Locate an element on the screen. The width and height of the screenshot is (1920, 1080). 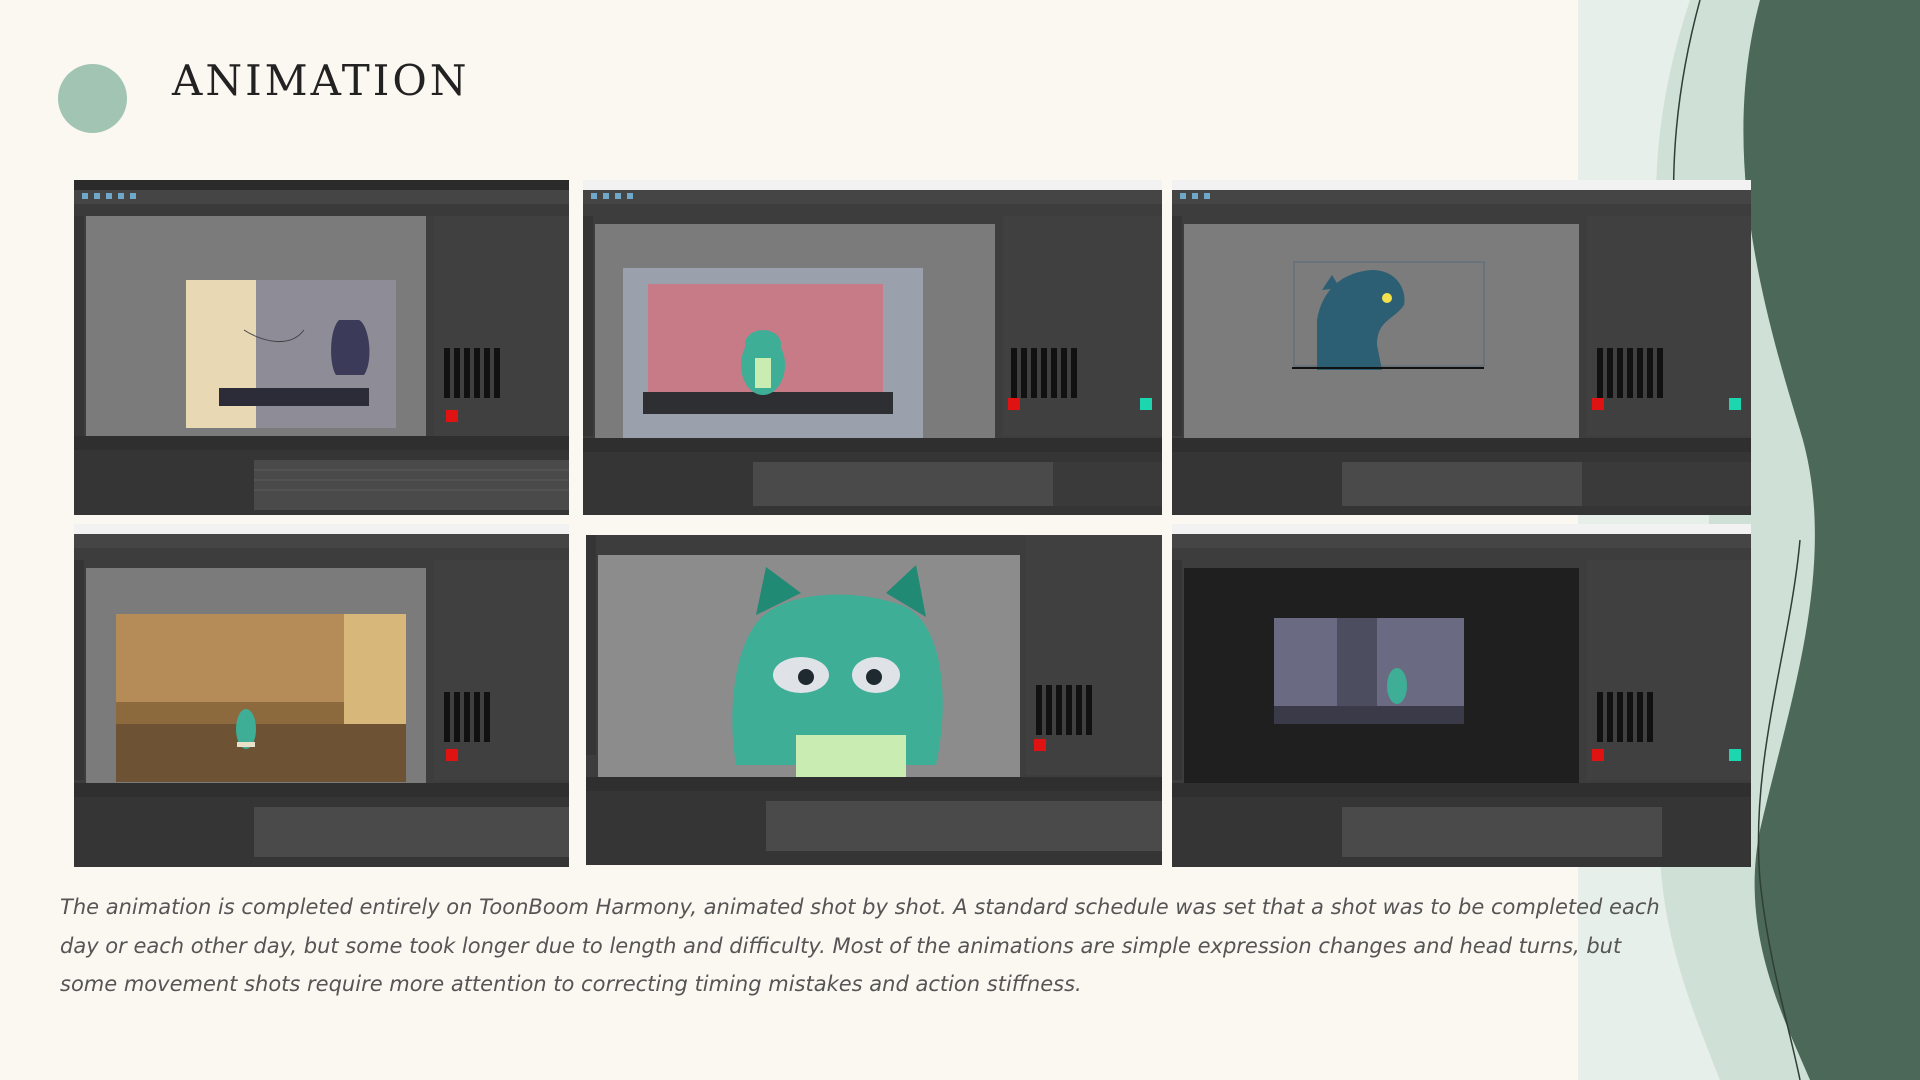
toonboom-screenshot-character-at-desk is located at coordinates (872, 347).